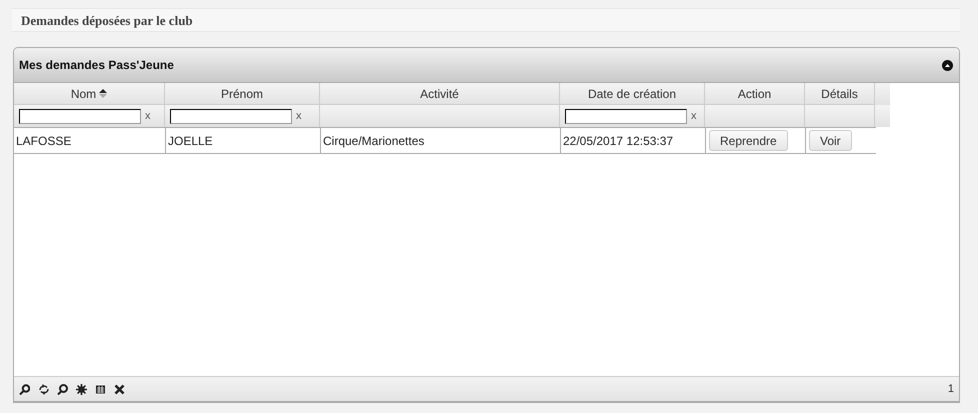 This screenshot has height=413, width=978. Describe the element at coordinates (62, 389) in the screenshot. I see `magnifier-icon` at that location.